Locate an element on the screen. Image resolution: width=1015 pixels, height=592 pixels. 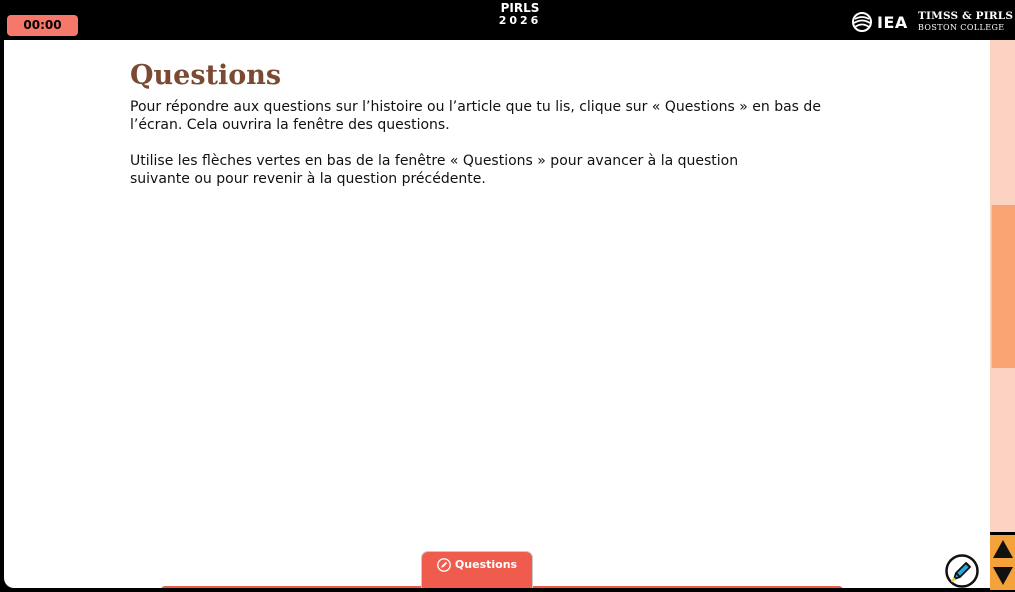
pirls-logo: PIRLS 2026 is located at coordinates (520, 14).